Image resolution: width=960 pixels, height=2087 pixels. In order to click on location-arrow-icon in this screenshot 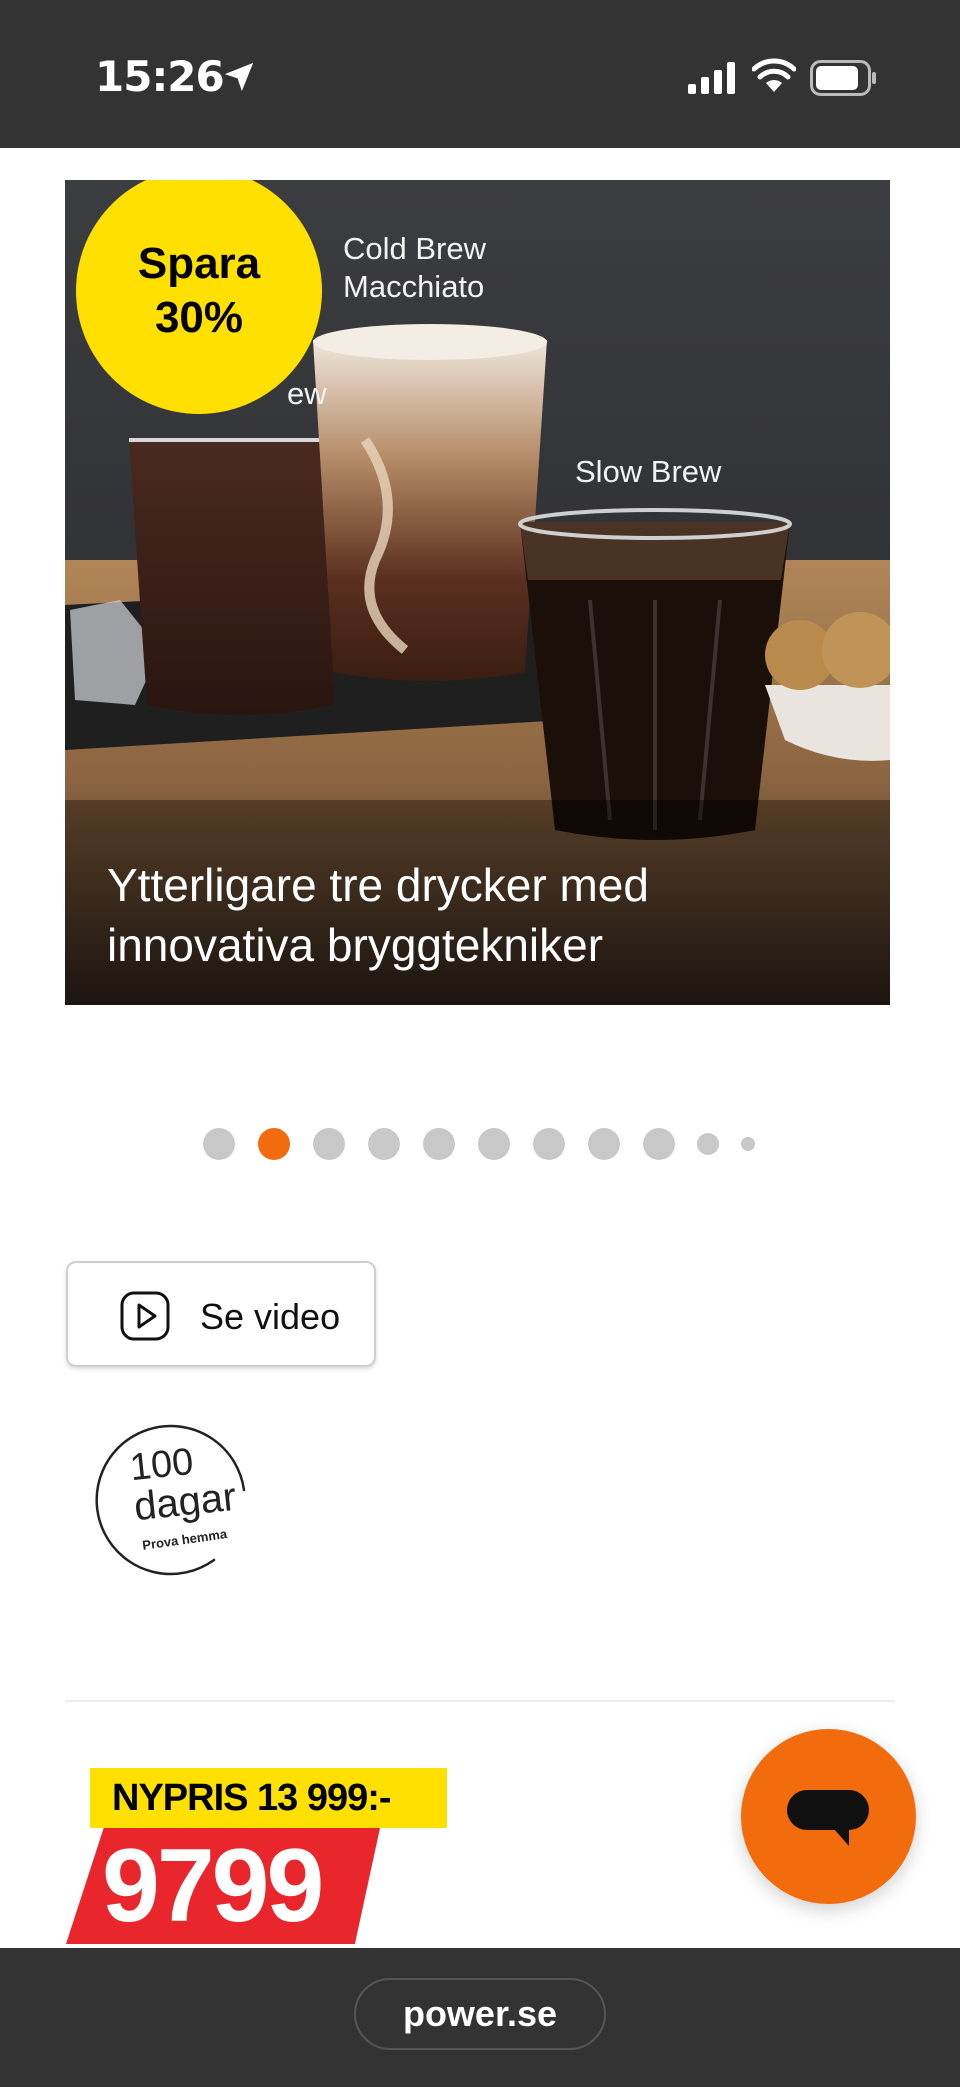, I will do `click(239, 77)`.